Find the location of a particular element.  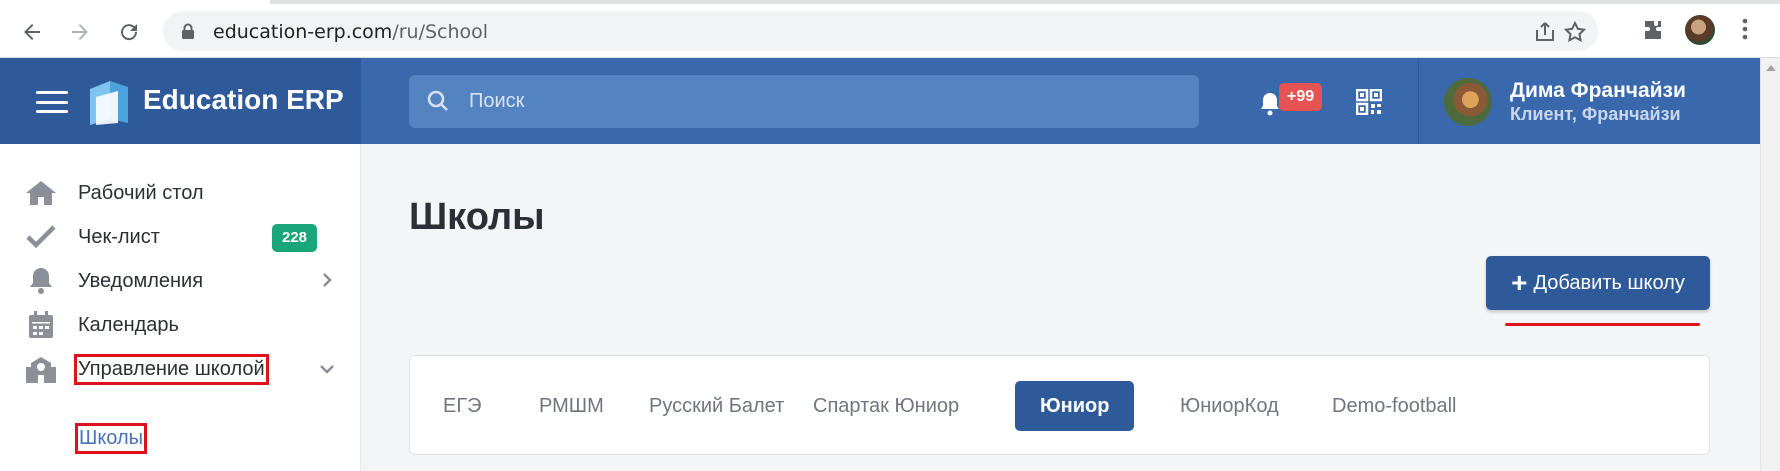

sidebar-item-calendar: Календарь is located at coordinates (180, 325).